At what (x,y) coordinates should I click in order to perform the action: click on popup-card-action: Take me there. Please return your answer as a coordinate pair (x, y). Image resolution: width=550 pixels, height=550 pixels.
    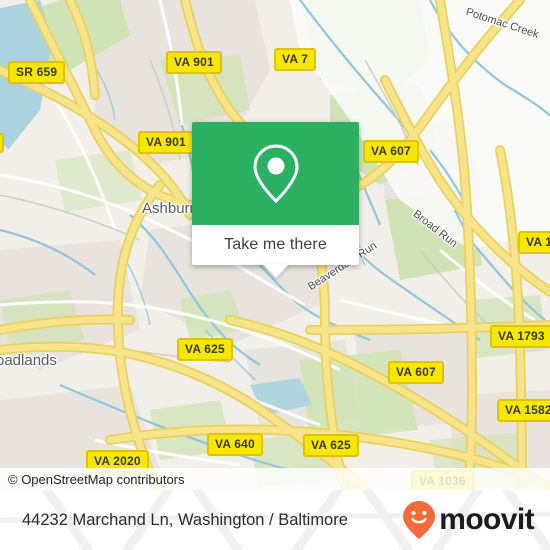
    Looking at the image, I should click on (275, 251).